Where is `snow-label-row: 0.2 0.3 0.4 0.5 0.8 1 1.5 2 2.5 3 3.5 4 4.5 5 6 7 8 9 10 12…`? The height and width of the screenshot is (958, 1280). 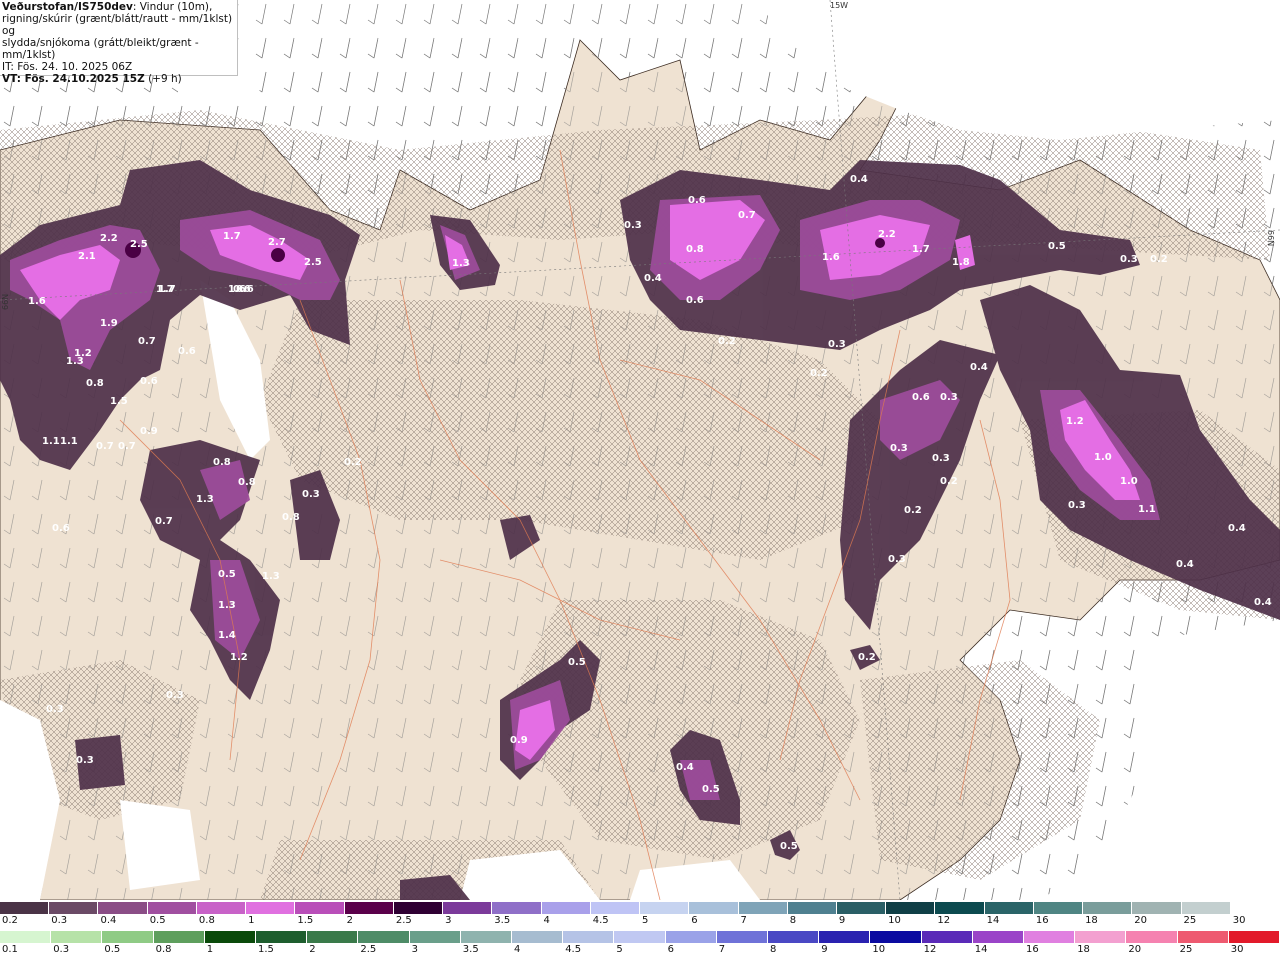 snow-label-row: 0.2 0.3 0.4 0.5 0.8 1 1.5 2 2.5 3 3.5 4 4.5 5 6 7 8 9 10 12… is located at coordinates (640, 921).